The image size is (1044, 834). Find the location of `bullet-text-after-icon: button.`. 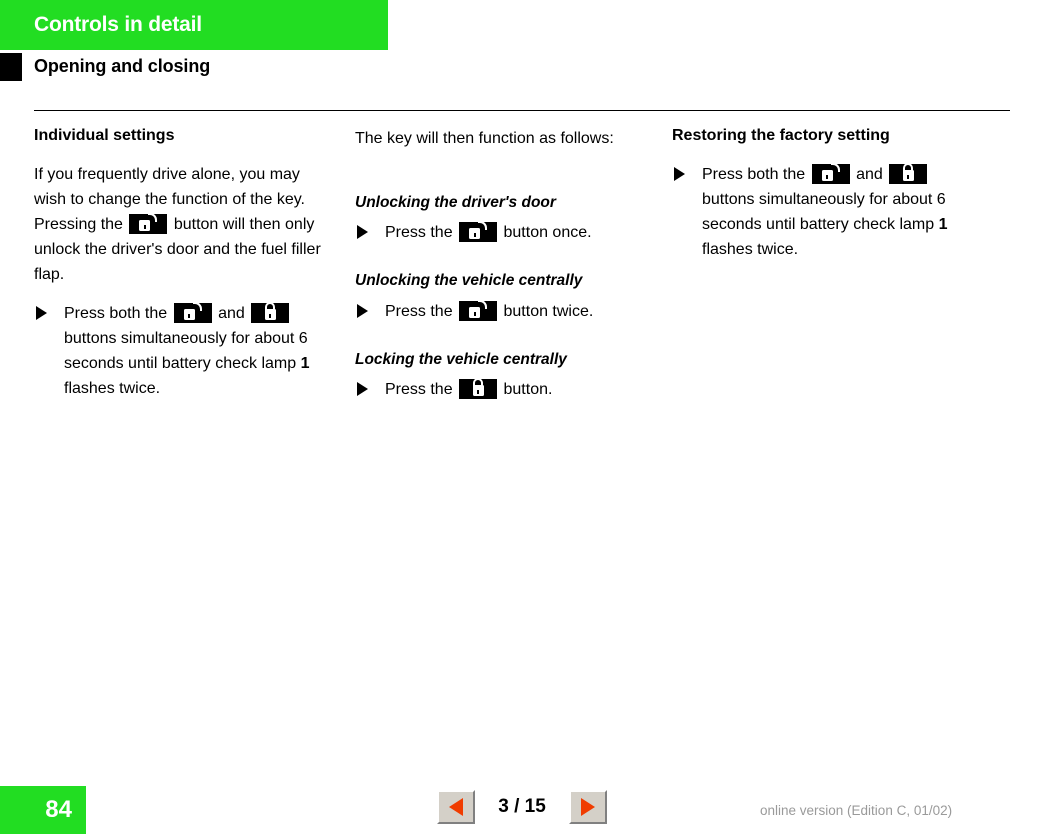

bullet-text-after-icon: button. is located at coordinates (528, 390).